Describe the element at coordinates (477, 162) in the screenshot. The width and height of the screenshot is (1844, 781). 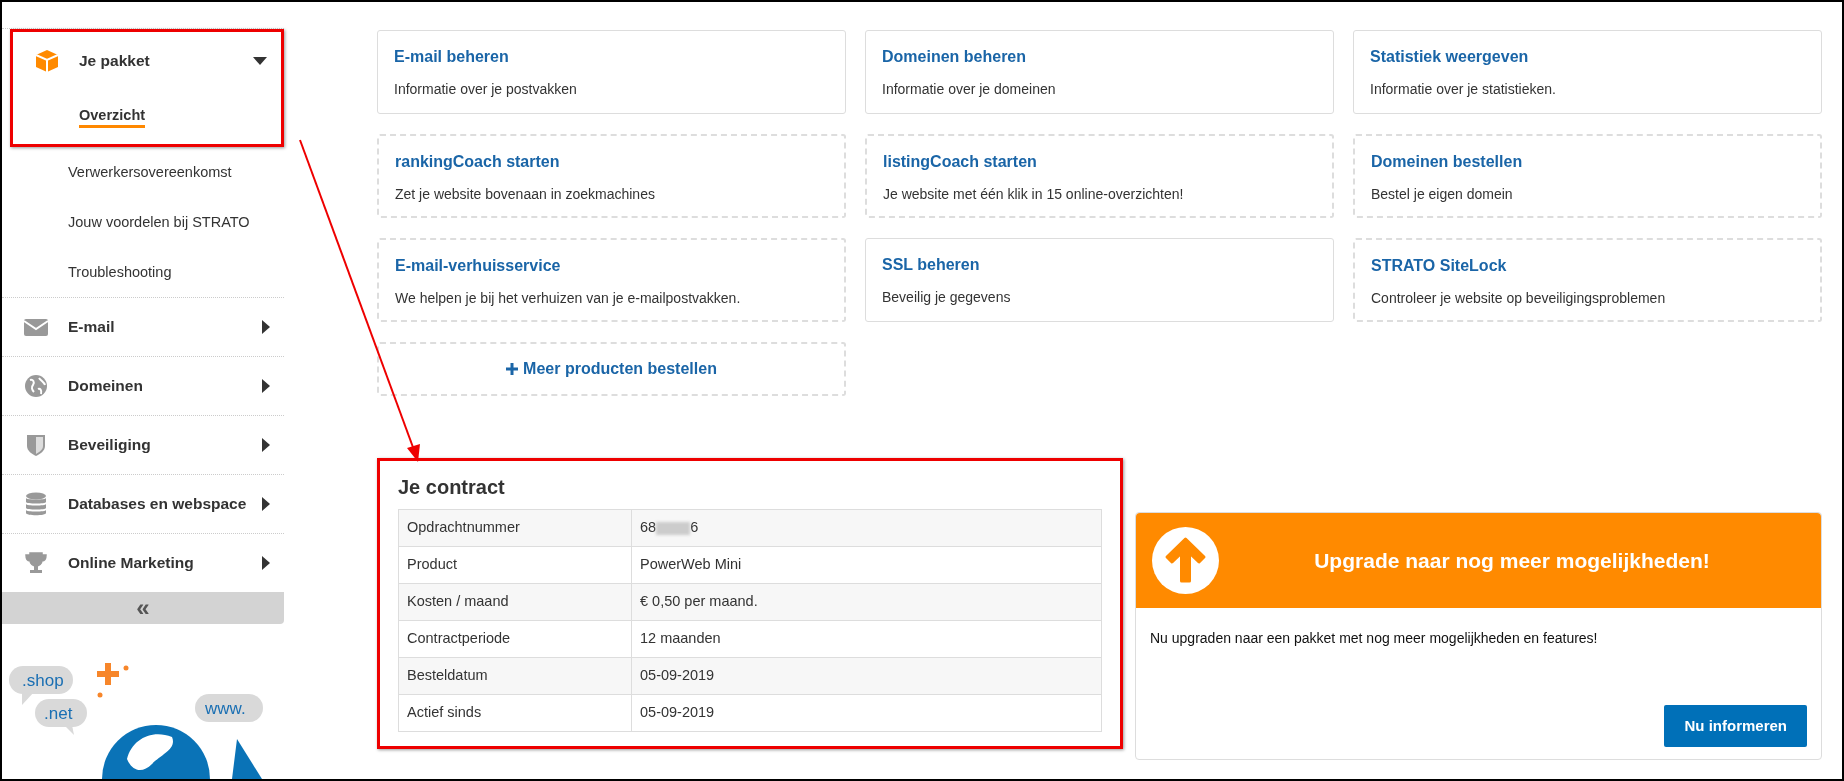
I see `tile-title: rankingCoach starten` at that location.